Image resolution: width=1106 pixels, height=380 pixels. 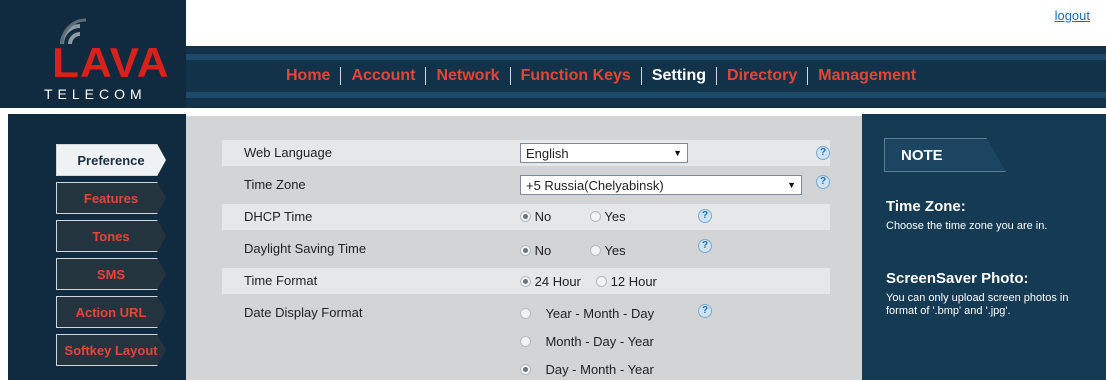 I want to click on row-web-language: Web Language English ▼ ?, so click(x=526, y=153).